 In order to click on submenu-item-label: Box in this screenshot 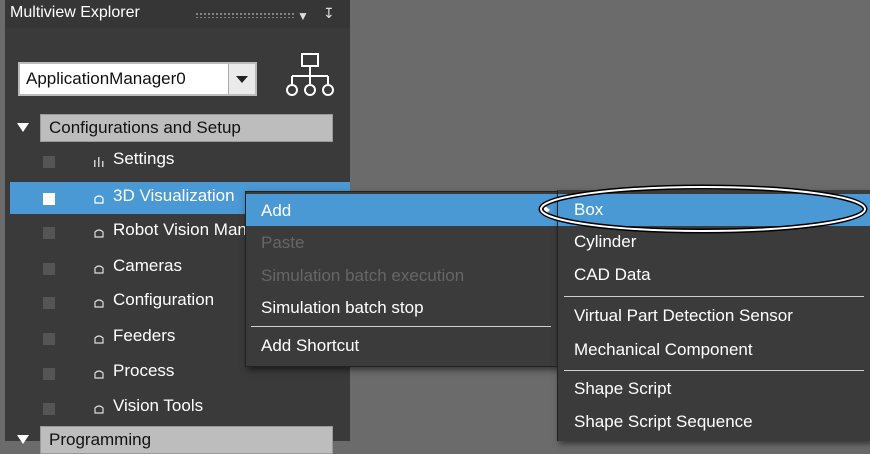, I will do `click(589, 209)`.